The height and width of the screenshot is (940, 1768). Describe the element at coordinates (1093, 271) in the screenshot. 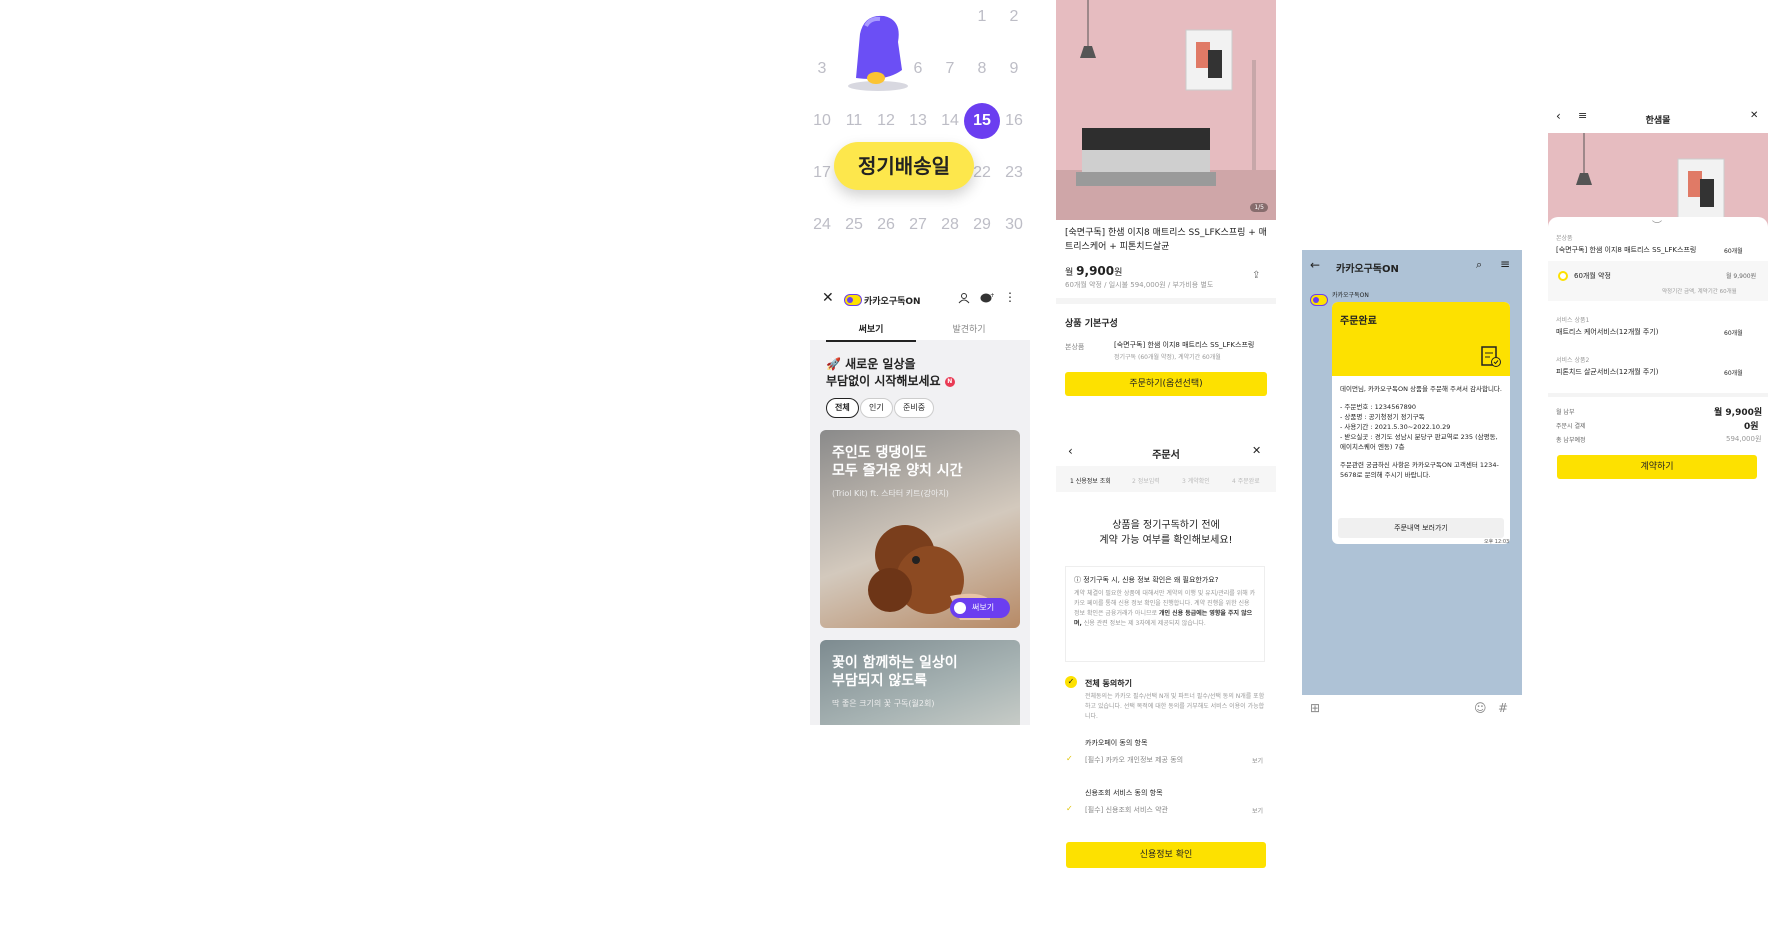

I see `price: 월 9,900원` at that location.